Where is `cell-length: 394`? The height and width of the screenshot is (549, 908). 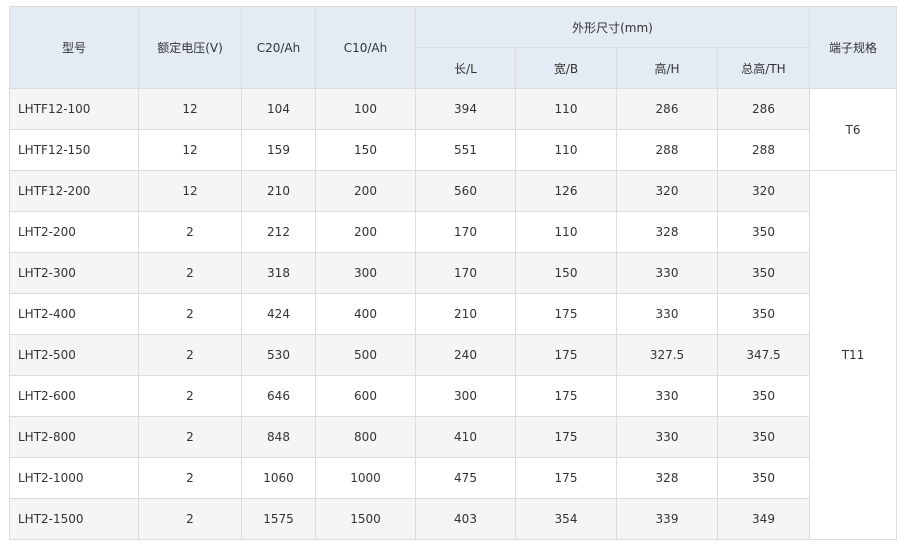 cell-length: 394 is located at coordinates (465, 109).